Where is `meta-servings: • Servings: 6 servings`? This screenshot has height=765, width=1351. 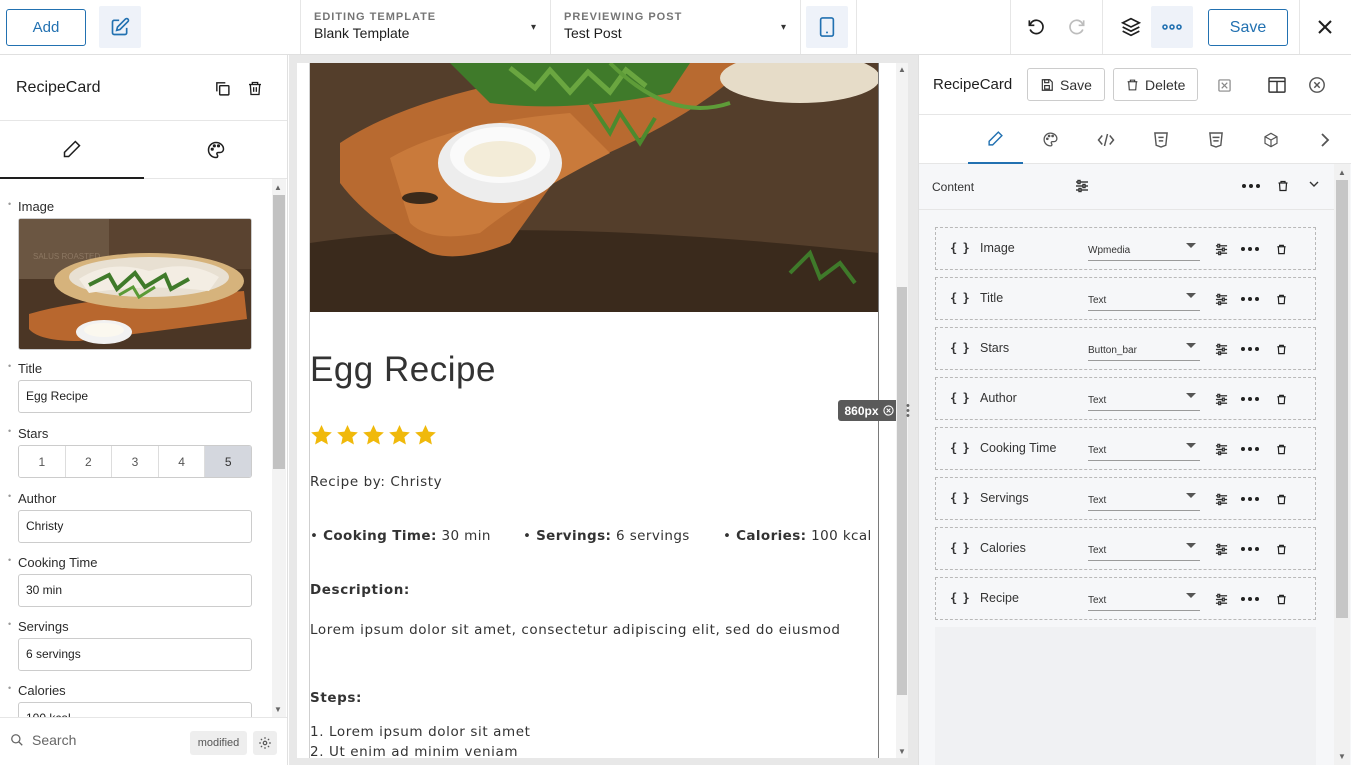
meta-servings: • Servings: 6 servings is located at coordinates (606, 536).